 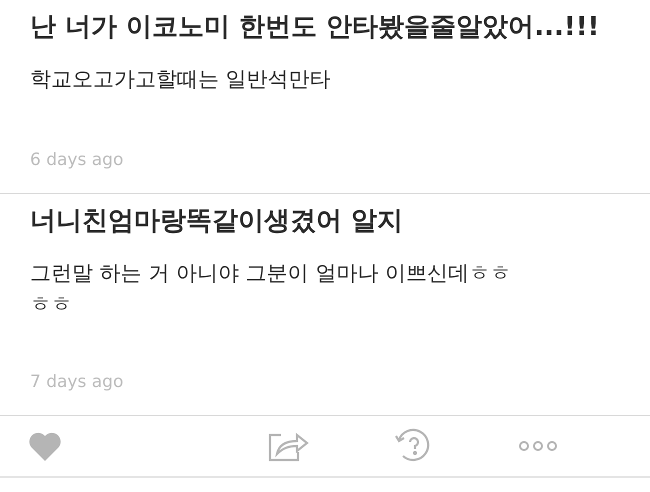 I want to click on comment-title: 너니친엄마랑똑같이생겼어 알지, so click(x=217, y=221).